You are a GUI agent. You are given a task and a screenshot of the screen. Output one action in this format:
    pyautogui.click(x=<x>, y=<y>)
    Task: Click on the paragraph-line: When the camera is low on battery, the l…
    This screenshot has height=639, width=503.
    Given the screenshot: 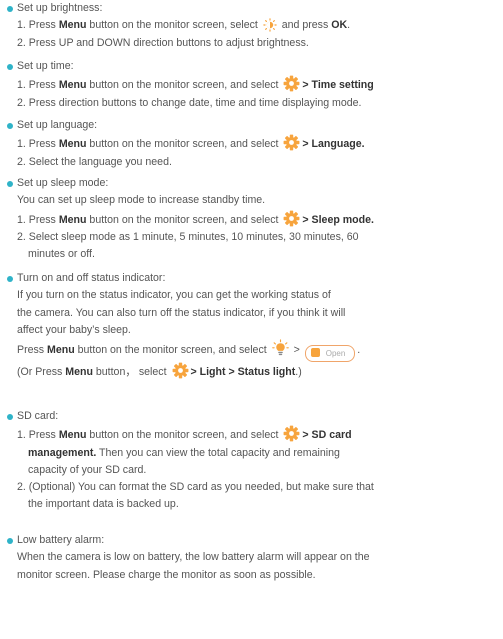 What is the action you would take?
    pyautogui.click(x=193, y=557)
    